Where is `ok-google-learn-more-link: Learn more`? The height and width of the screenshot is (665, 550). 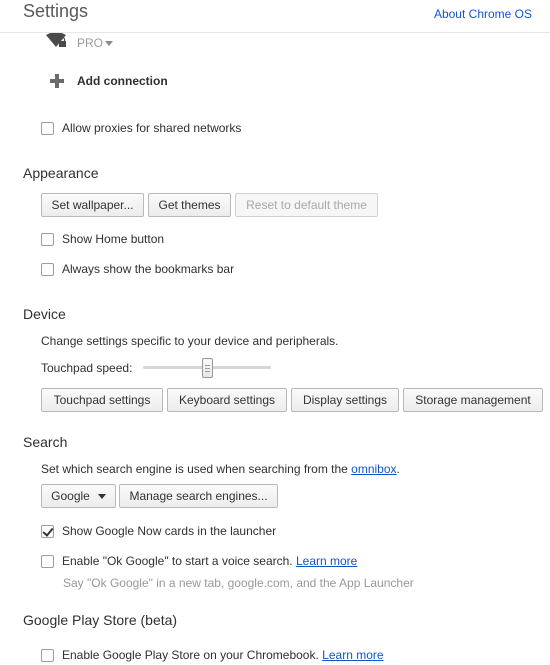 ok-google-learn-more-link: Learn more is located at coordinates (326, 561).